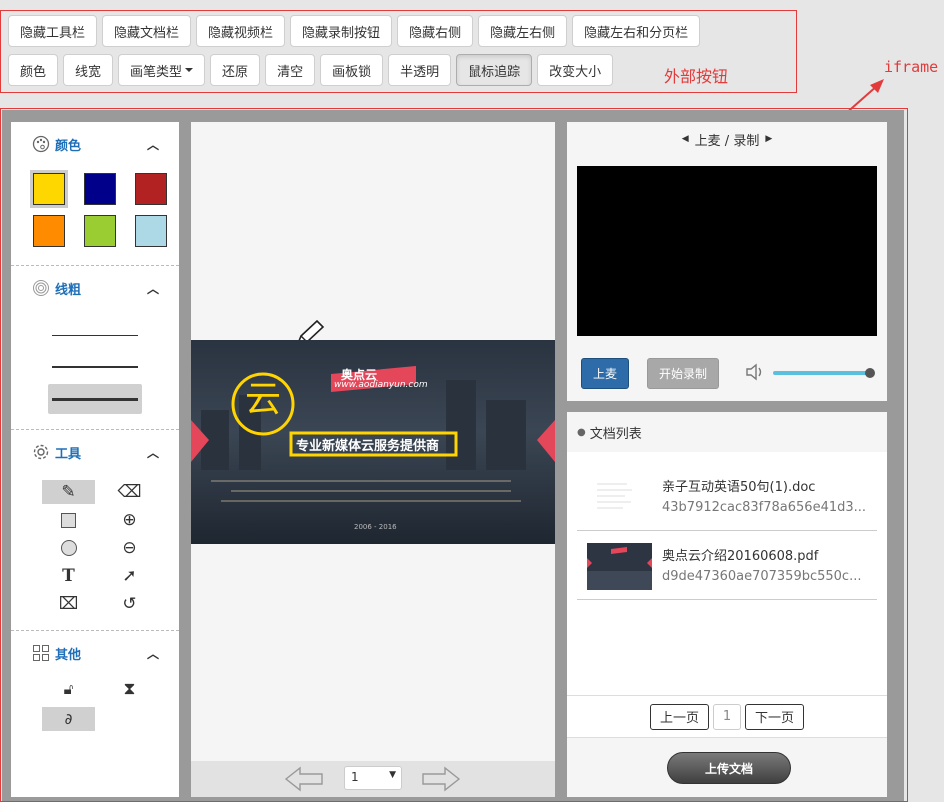 This screenshot has height=802, width=944. What do you see at coordinates (41, 144) in the screenshot?
I see `palette-icon` at bounding box center [41, 144].